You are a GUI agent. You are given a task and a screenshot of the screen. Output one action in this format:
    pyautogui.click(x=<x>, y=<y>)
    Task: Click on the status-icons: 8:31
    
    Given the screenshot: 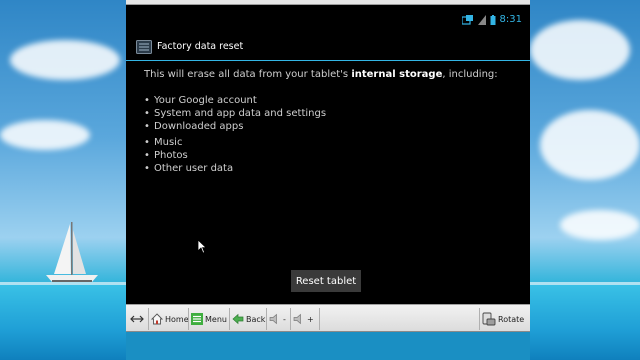 What is the action you would take?
    pyautogui.click(x=491, y=19)
    